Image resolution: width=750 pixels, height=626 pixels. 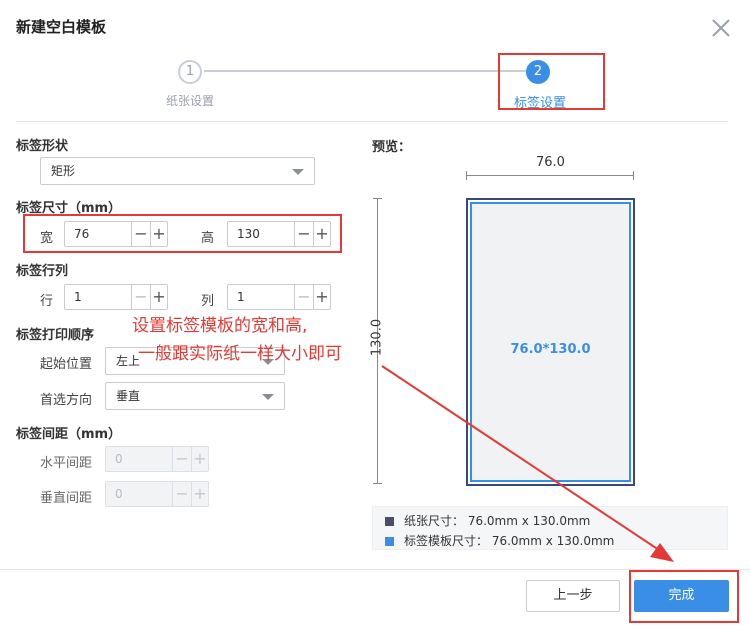 I want to click on direction-select: 垂直, so click(x=195, y=396).